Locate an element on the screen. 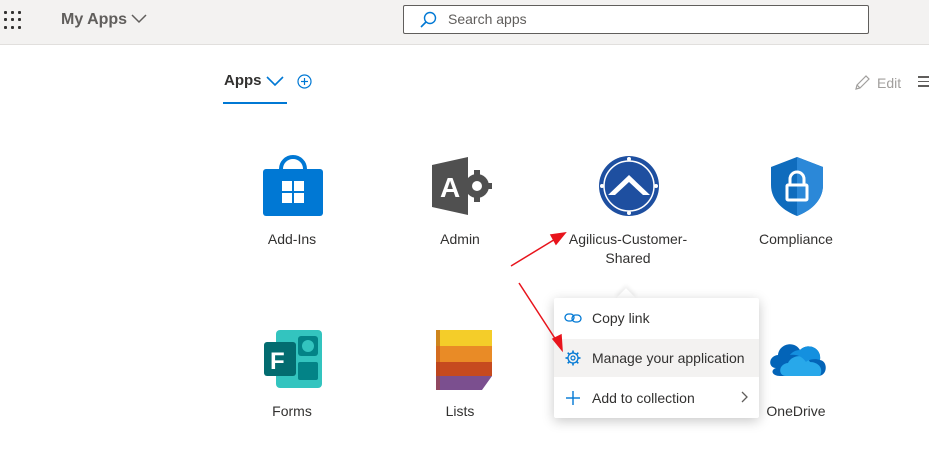 The image size is (929, 463). menu-item-copy-link: Copy link is located at coordinates (656, 318).